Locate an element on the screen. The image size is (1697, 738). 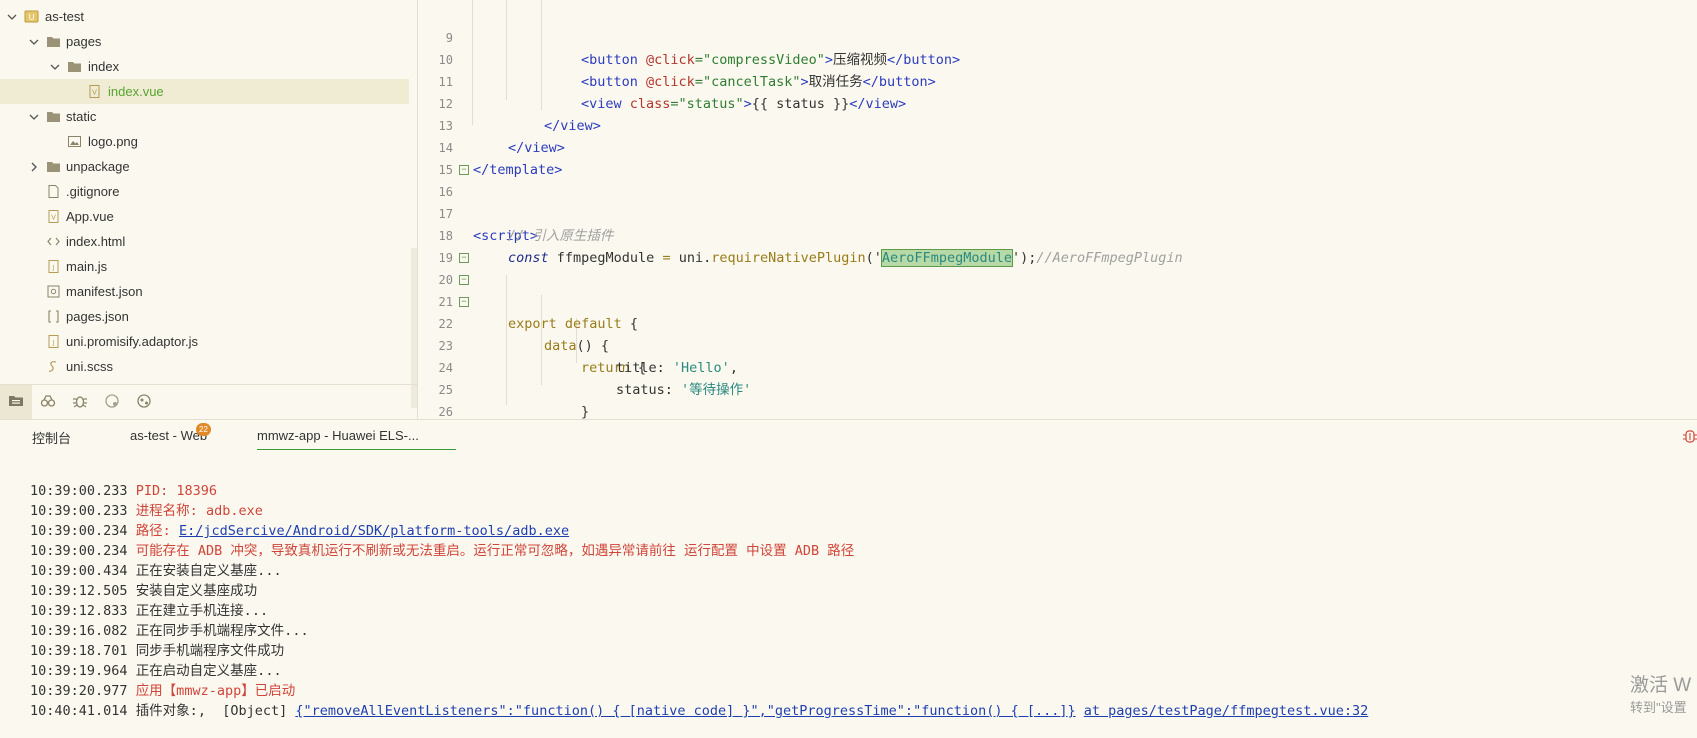
tree-item-index-folder: index is located at coordinates (209, 66).